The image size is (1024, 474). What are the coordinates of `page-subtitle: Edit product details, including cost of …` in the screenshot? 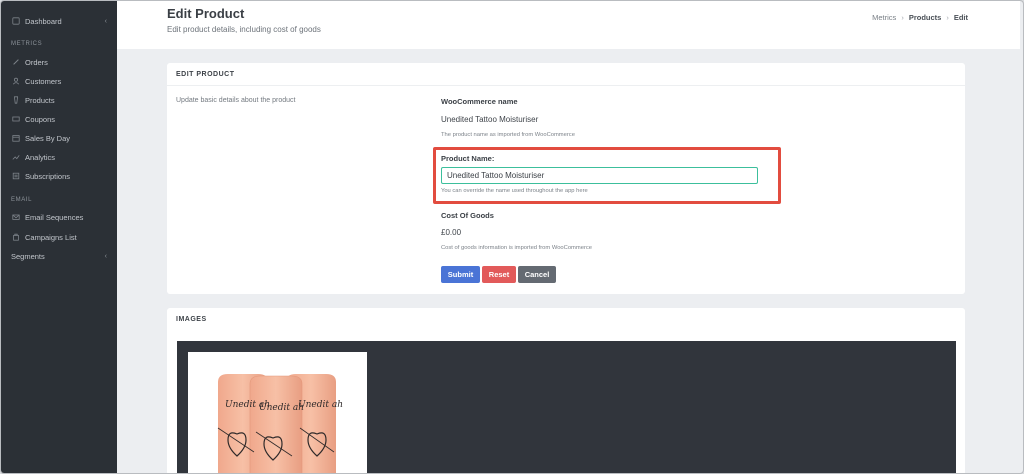 It's located at (244, 29).